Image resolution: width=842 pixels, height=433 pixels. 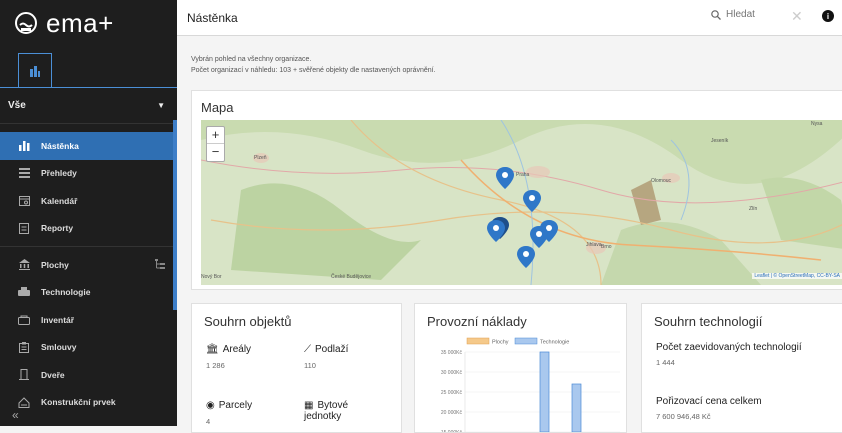 What do you see at coordinates (828, 16) in the screenshot?
I see `info-icon: i` at bounding box center [828, 16].